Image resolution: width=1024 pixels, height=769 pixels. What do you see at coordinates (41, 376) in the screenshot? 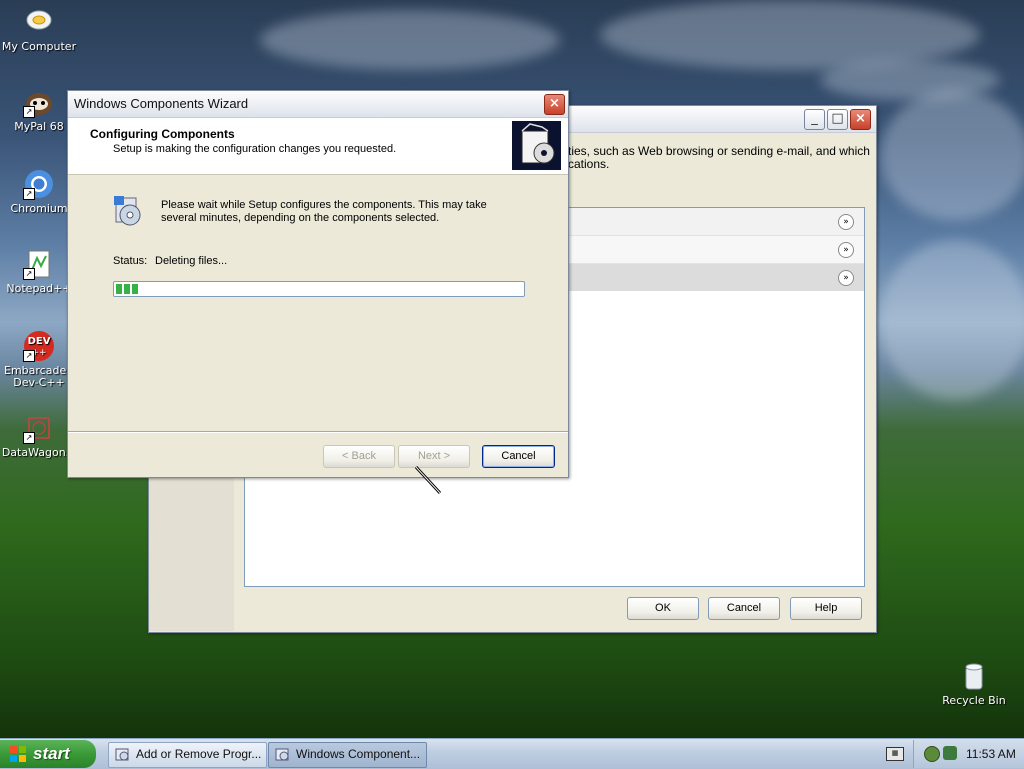
I see `desktop-icon-label: Embarcadero Dev-C++` at bounding box center [41, 376].